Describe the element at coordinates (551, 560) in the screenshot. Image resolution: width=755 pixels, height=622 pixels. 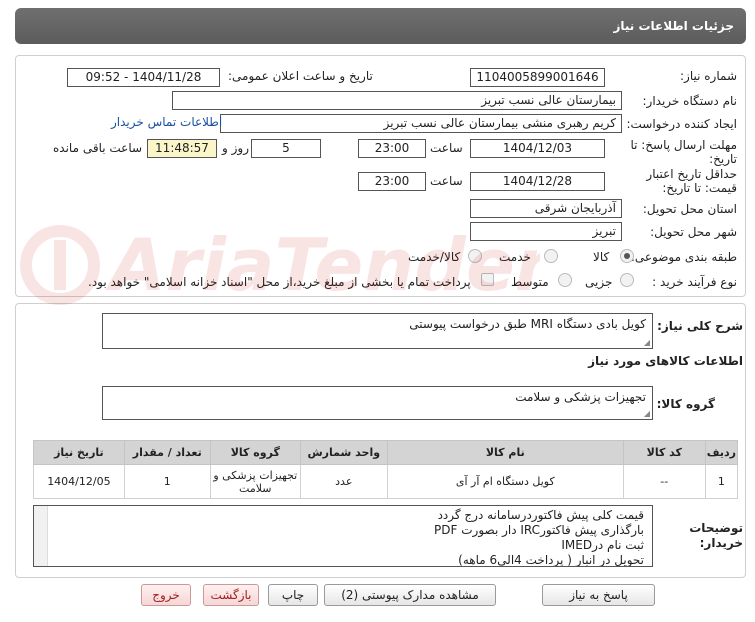
I see `notes-line: تحویل در انبار ( پرداخت 4الی6 ماهه)` at that location.